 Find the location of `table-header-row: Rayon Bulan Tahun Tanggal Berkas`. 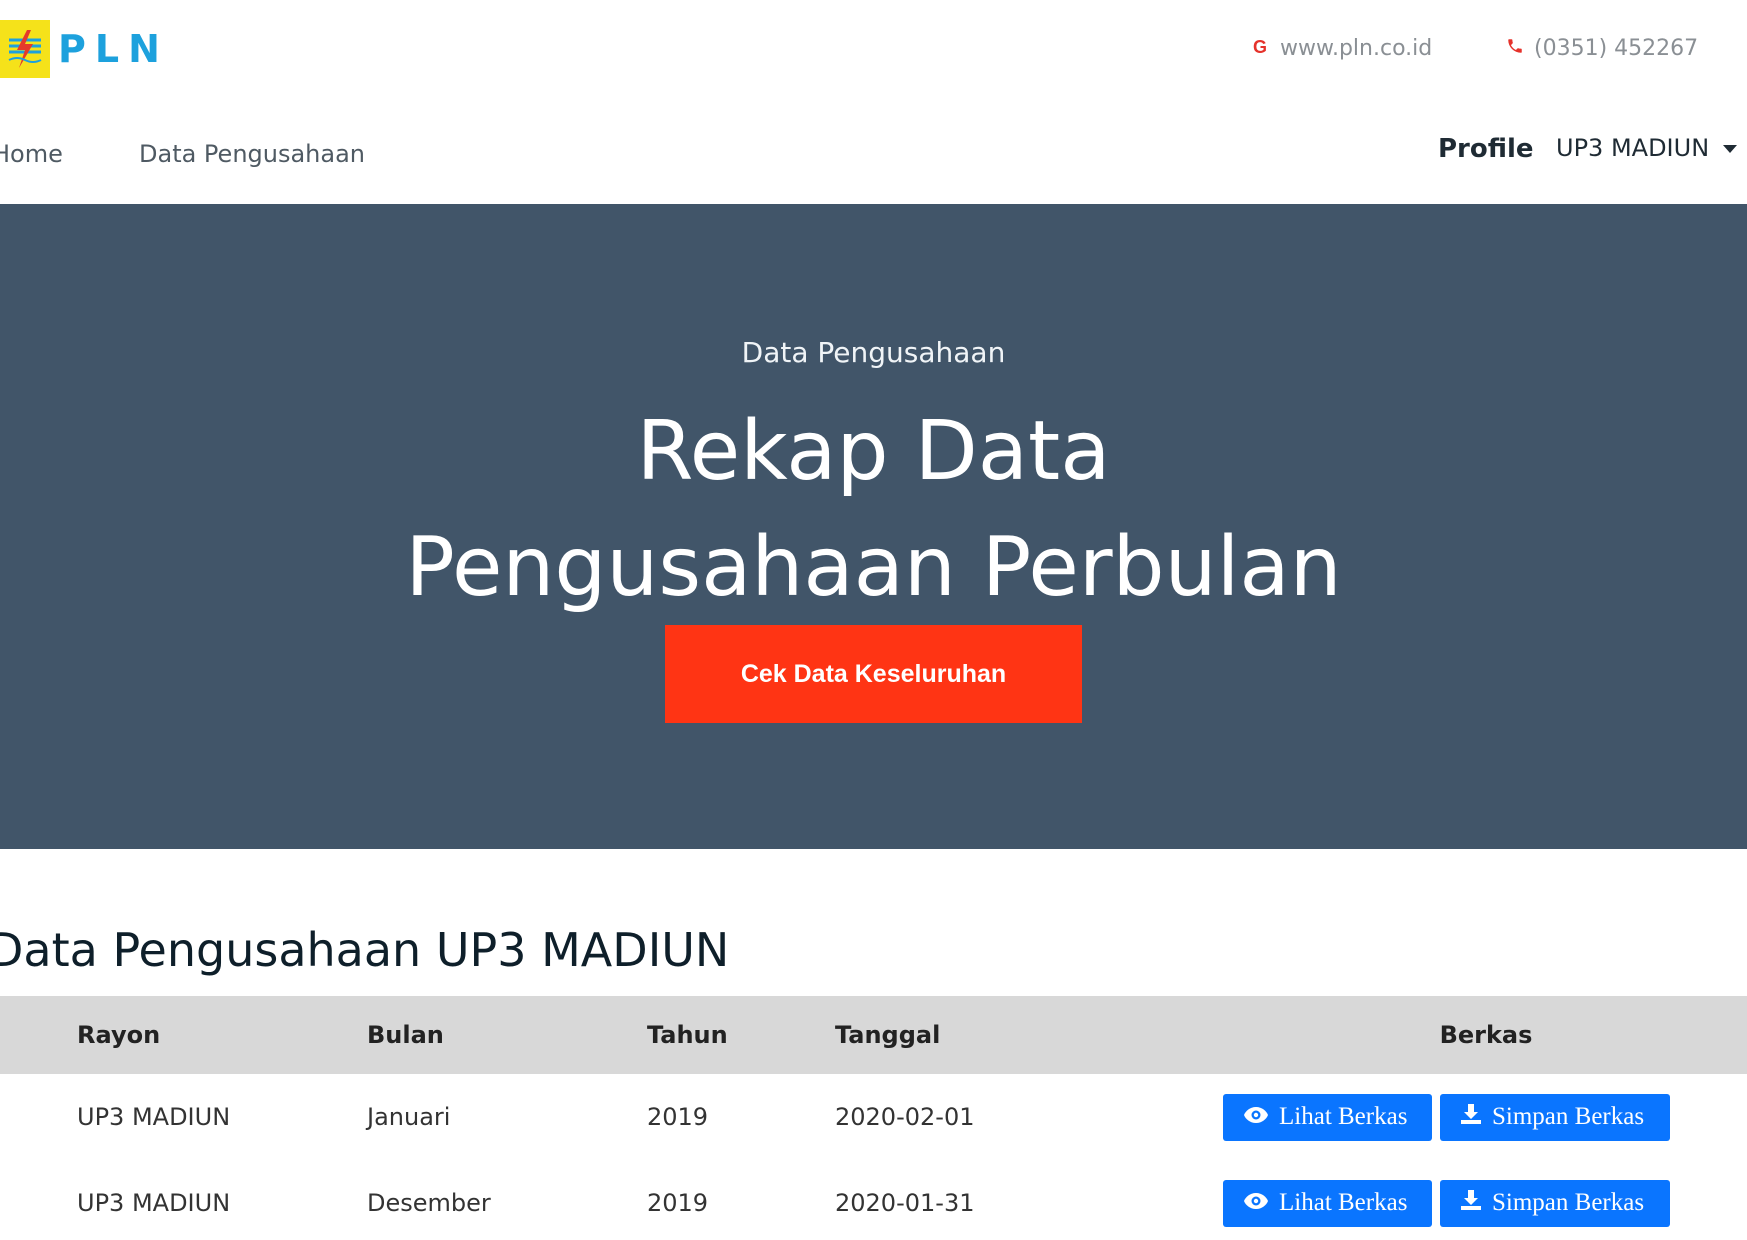

table-header-row: Rayon Bulan Tahun Tanggal Berkas is located at coordinates (873, 1035).